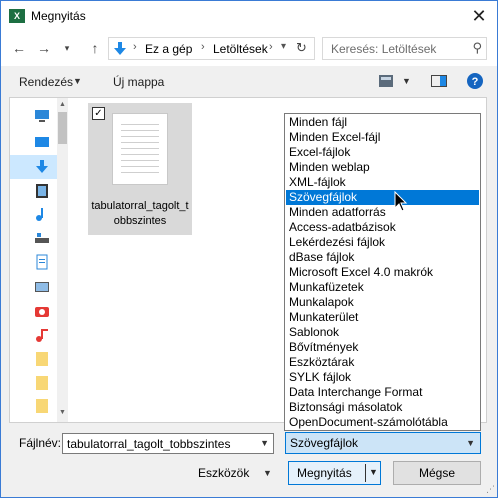 The width and height of the screenshot is (498, 498). Describe the element at coordinates (140, 213) in the screenshot. I see `file-name-label: tabulatorral_tagolt_tobbszintes` at that location.